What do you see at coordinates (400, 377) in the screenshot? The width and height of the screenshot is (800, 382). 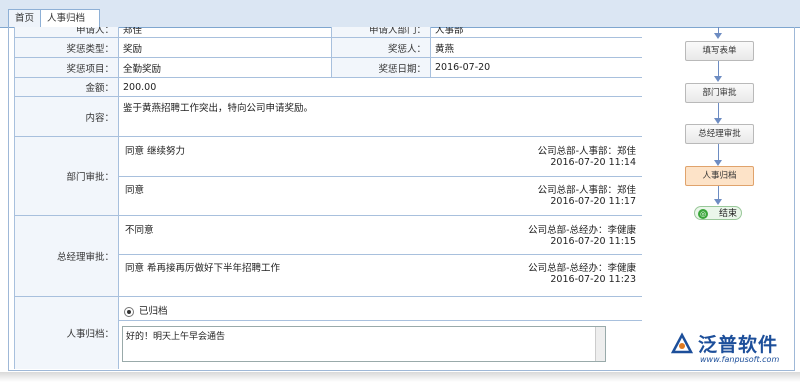 I see `bottom-shadow` at bounding box center [400, 377].